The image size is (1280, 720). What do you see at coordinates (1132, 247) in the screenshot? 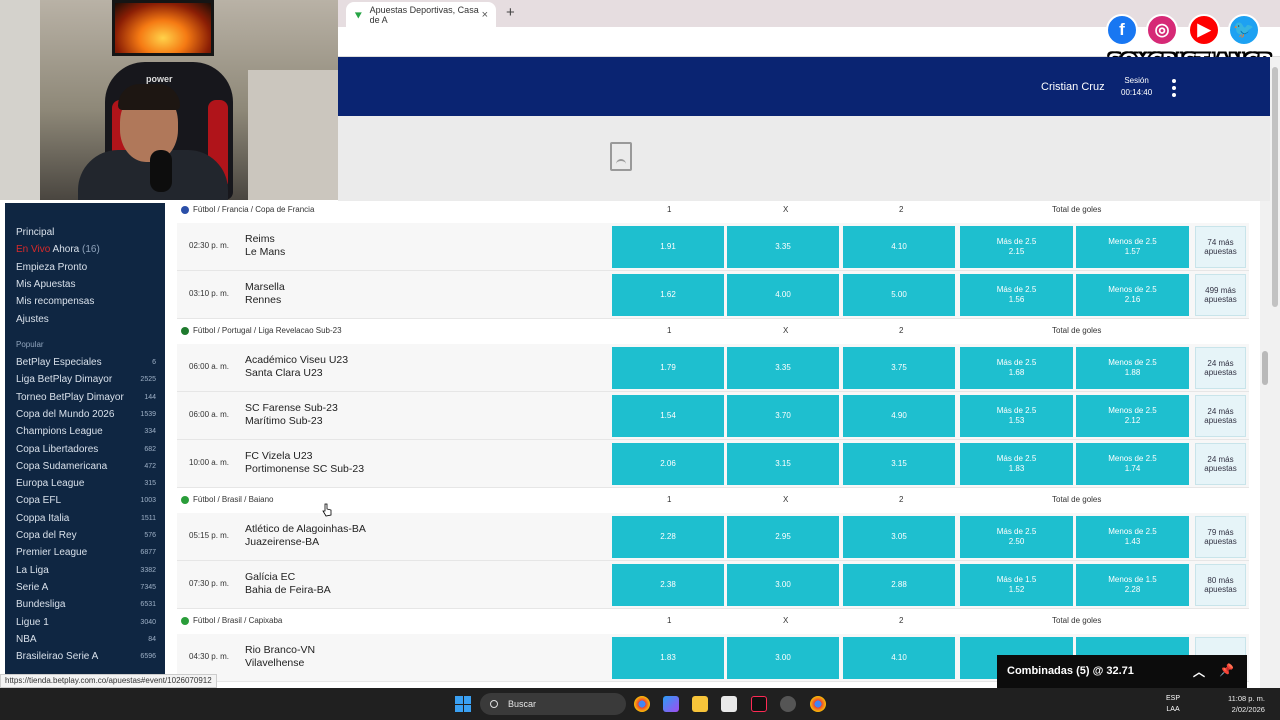
I see `under-goals-button: Menos de 2.5 1.57` at bounding box center [1132, 247].